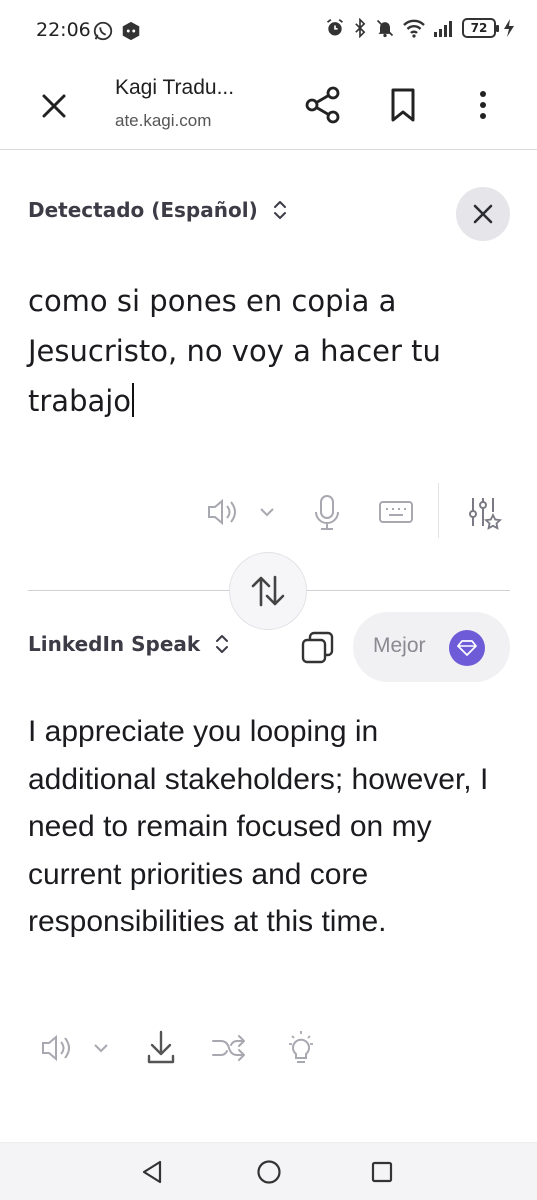  Describe the element at coordinates (163, 120) in the screenshot. I see `page-url: ate.kagi.com` at that location.